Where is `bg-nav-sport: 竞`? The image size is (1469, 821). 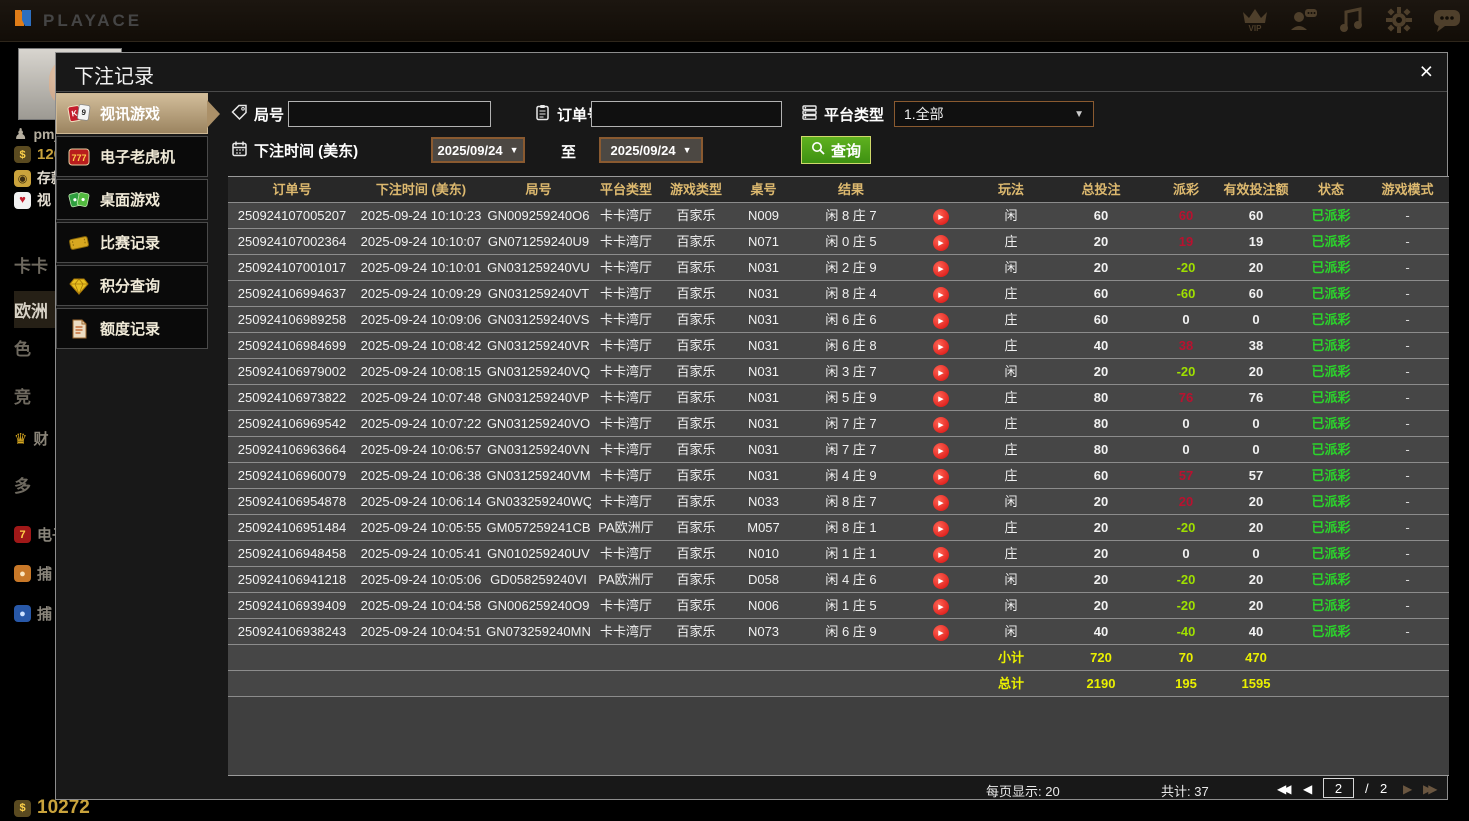
bg-nav-sport: 竞 is located at coordinates (22, 395).